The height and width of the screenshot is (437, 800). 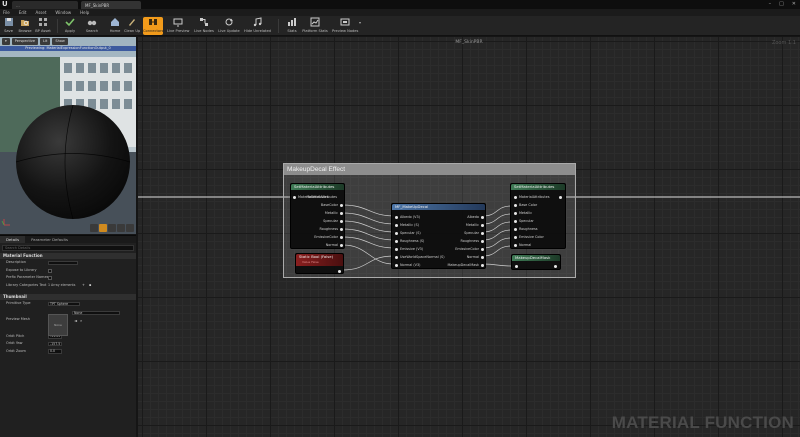 I want to click on pin-base-color-in: Base Color, so click(x=525, y=205).